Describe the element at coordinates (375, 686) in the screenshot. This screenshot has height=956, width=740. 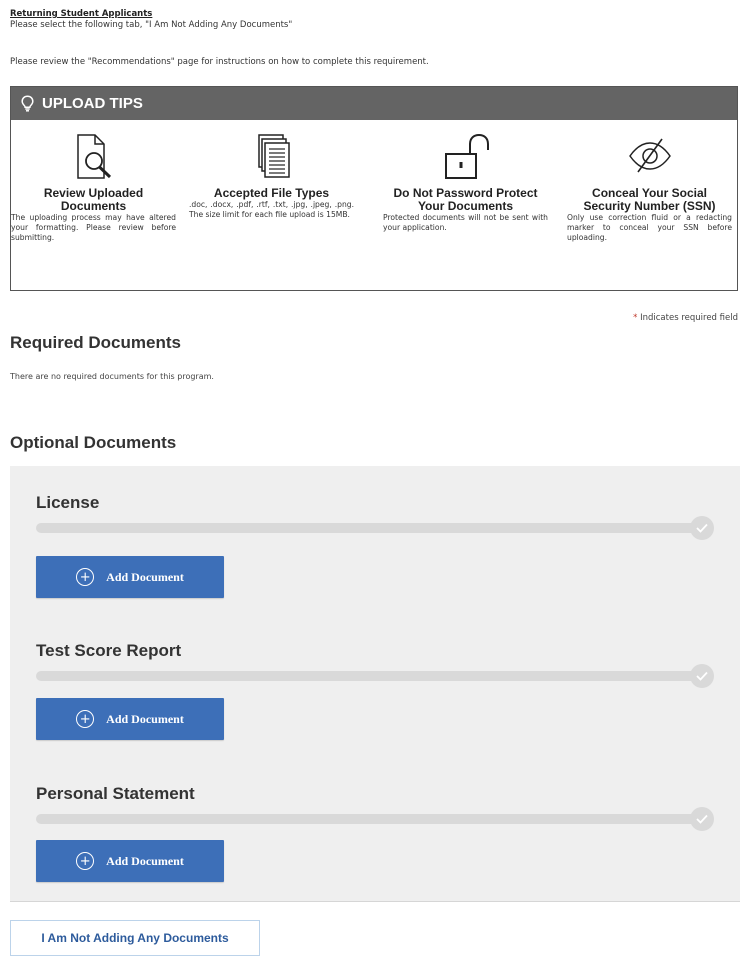
I see `document-panel-test-score-report: Test Score Report + Add Document` at that location.